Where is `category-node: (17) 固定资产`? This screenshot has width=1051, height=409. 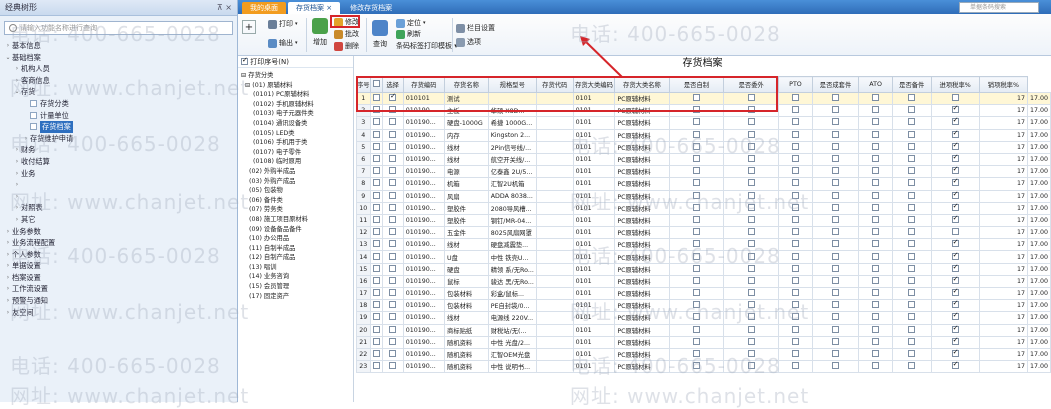 category-node: (17) 固定资产 is located at coordinates (297, 297).